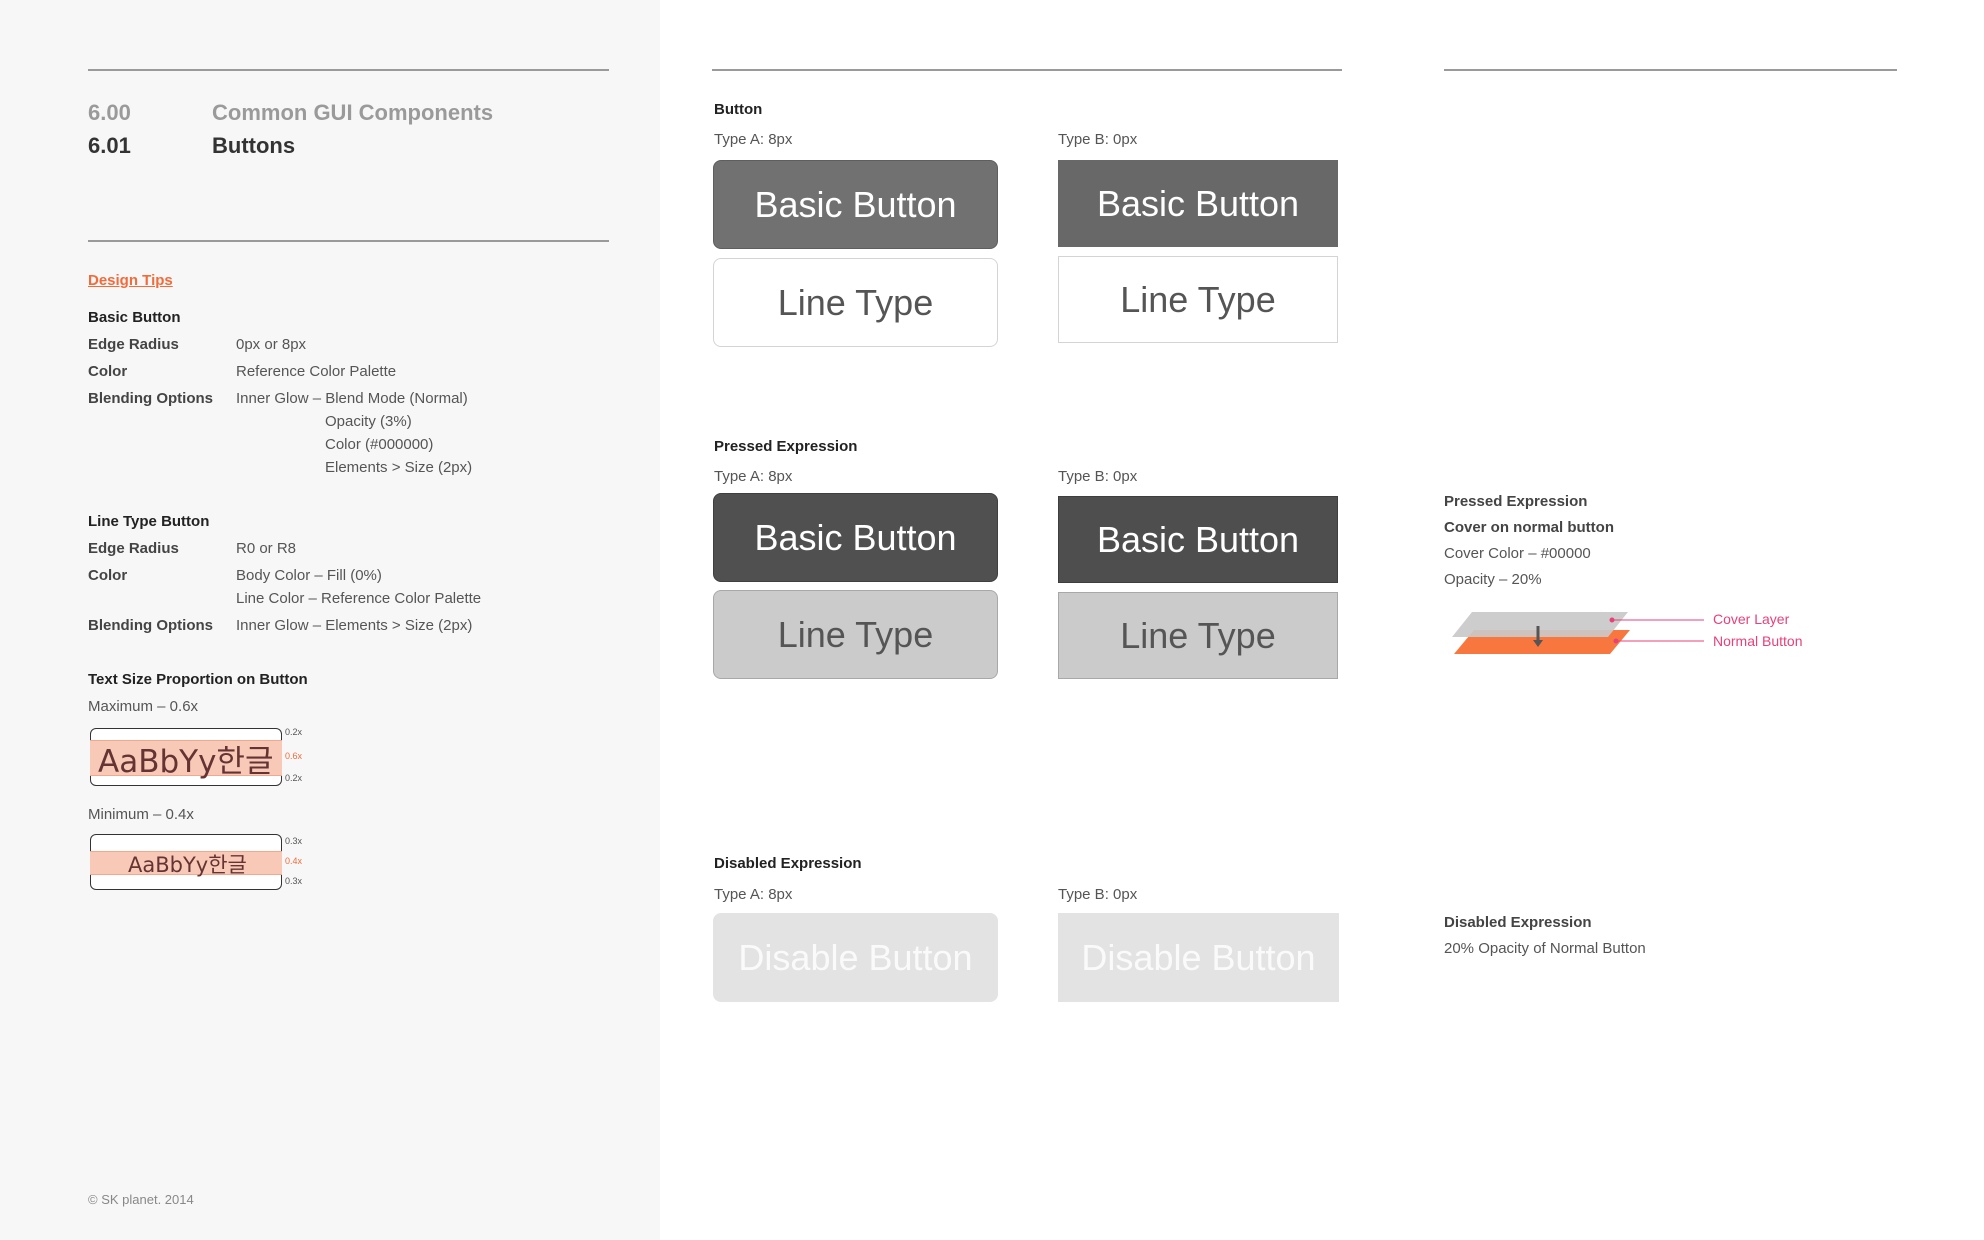 Image resolution: width=1984 pixels, height=1240 pixels. I want to click on cover-layer, so click(1540, 624).